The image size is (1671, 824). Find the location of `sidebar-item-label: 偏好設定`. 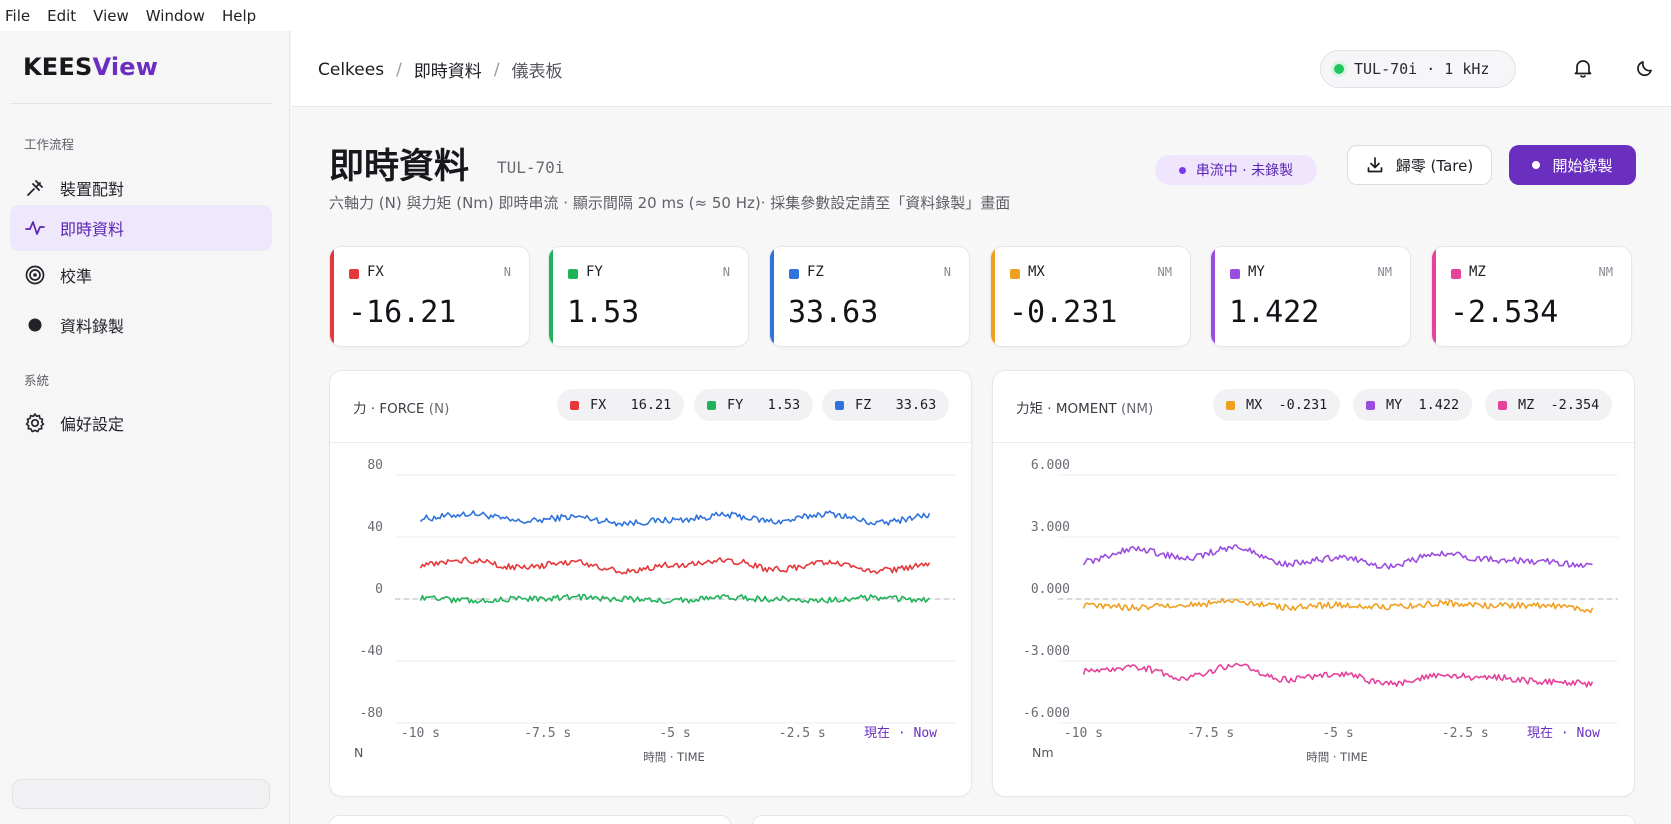

sidebar-item-label: 偏好設定 is located at coordinates (92, 424).